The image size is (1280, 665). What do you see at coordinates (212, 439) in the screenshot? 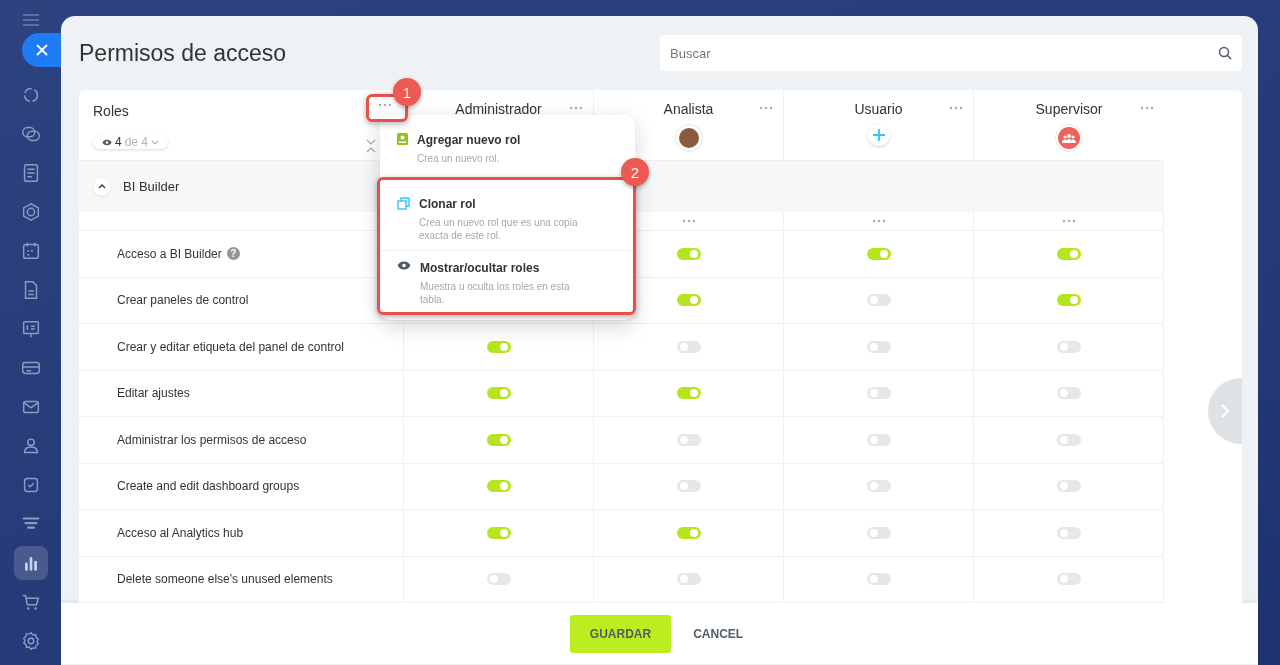
I see `permission-label: Administrar los permisos de acceso` at bounding box center [212, 439].